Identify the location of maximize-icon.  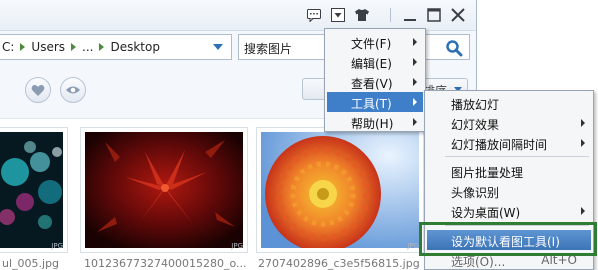
(434, 15).